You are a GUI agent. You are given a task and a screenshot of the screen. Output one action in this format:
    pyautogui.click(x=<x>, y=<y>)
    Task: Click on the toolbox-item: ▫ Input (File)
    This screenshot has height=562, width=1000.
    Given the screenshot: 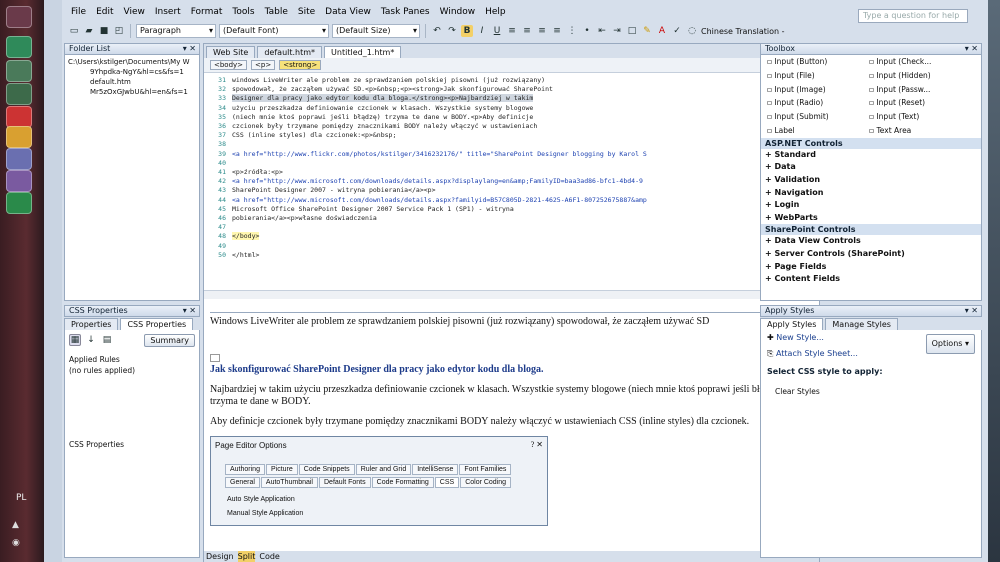 What is the action you would take?
    pyautogui.click(x=818, y=76)
    